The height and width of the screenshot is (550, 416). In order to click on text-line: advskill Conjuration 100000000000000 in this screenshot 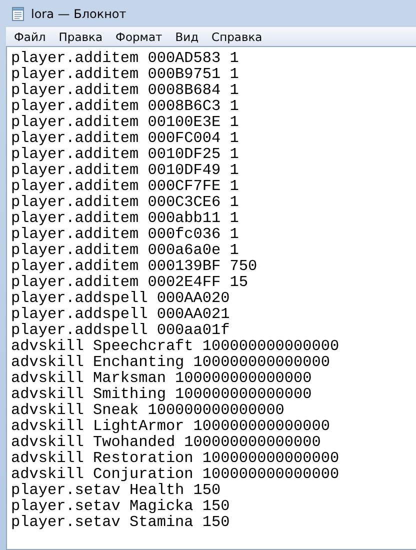, I will do `click(175, 474)`.